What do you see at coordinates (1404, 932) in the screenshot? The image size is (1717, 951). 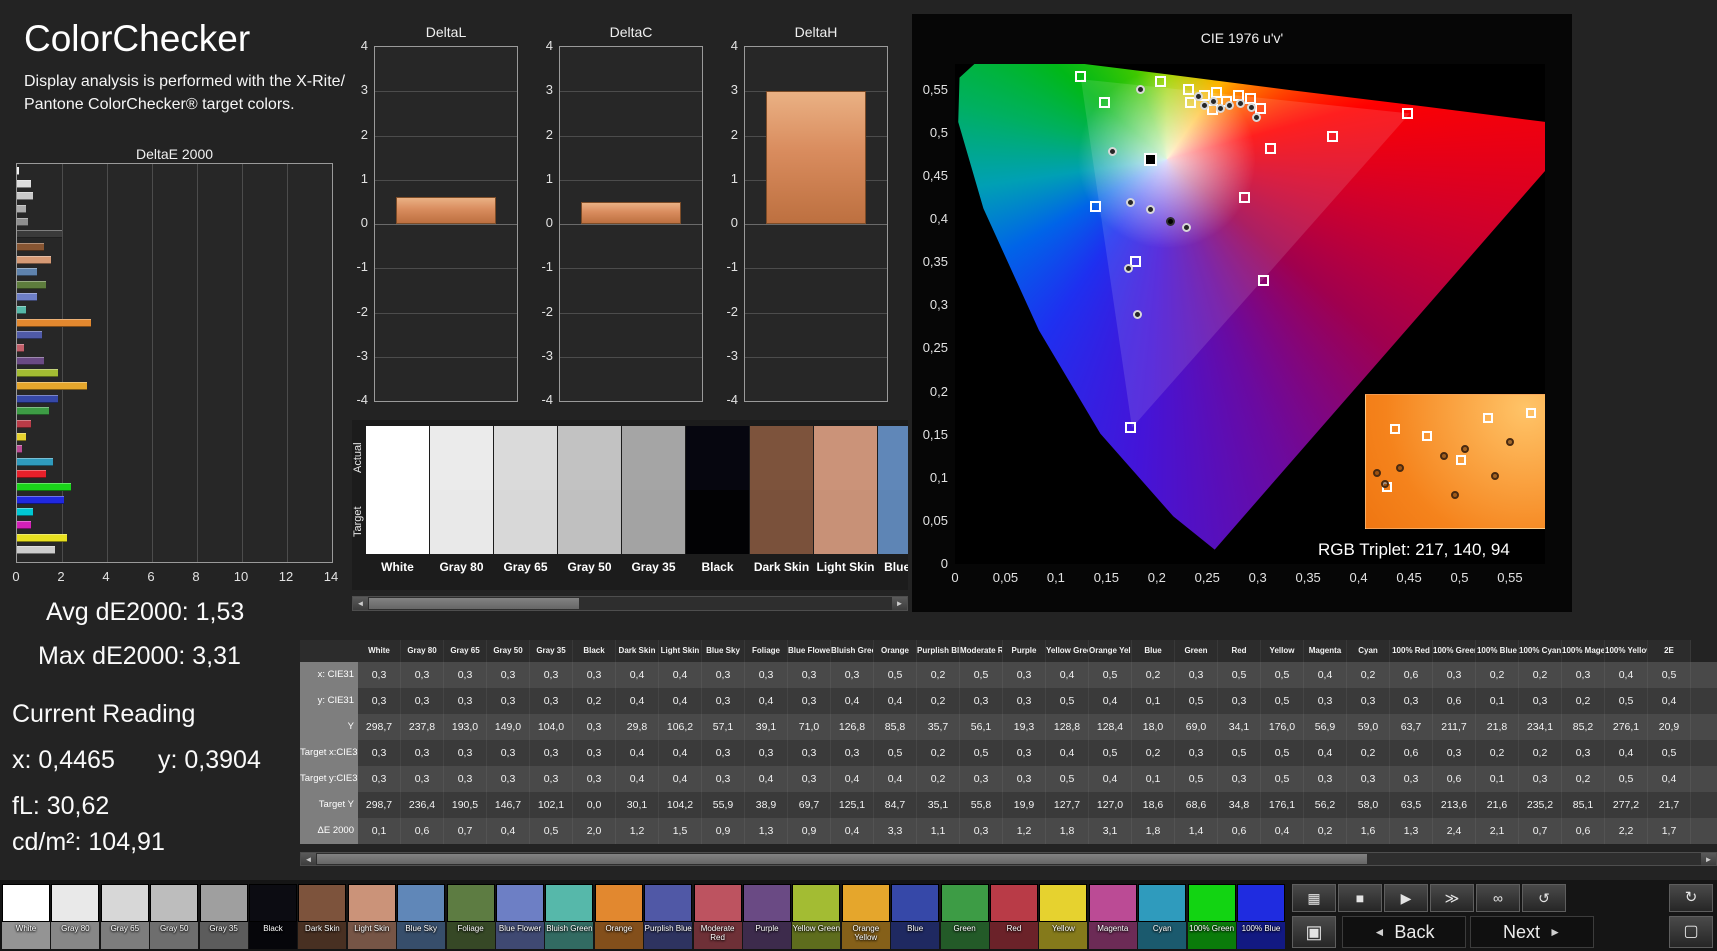 I see `back-button: ◄ Back` at bounding box center [1404, 932].